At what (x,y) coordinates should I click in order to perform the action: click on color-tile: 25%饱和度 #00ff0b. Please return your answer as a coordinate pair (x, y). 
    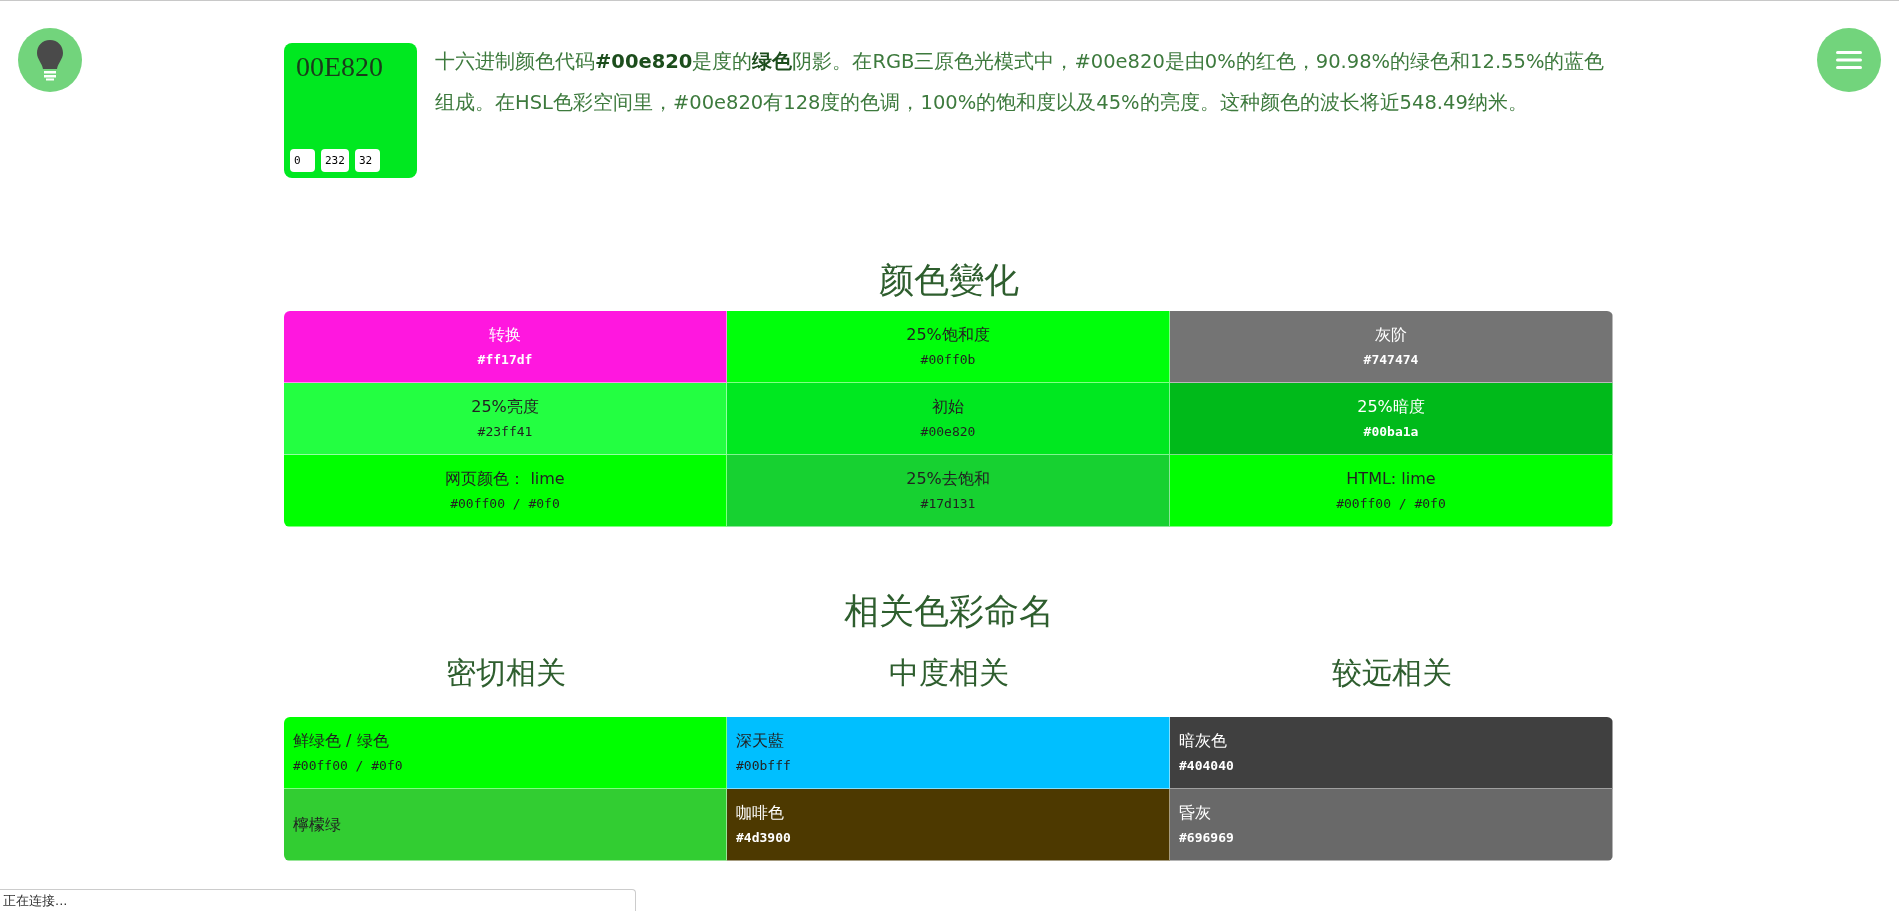
    Looking at the image, I should click on (948, 347).